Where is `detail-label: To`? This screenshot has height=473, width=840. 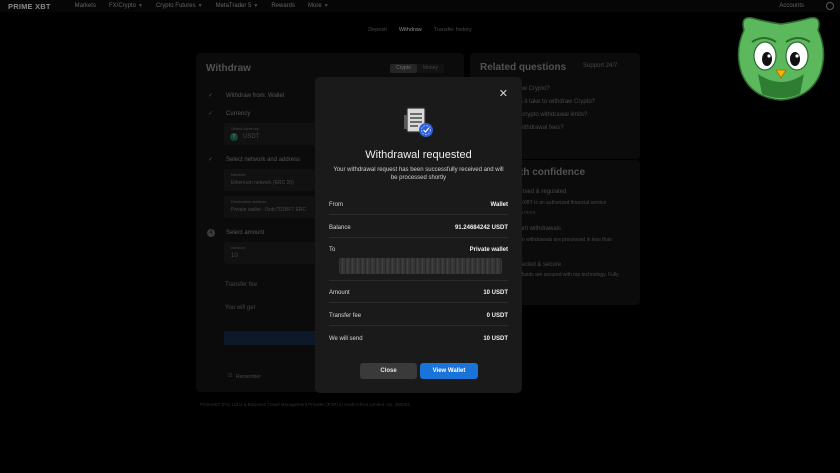 detail-label: To is located at coordinates (332, 250).